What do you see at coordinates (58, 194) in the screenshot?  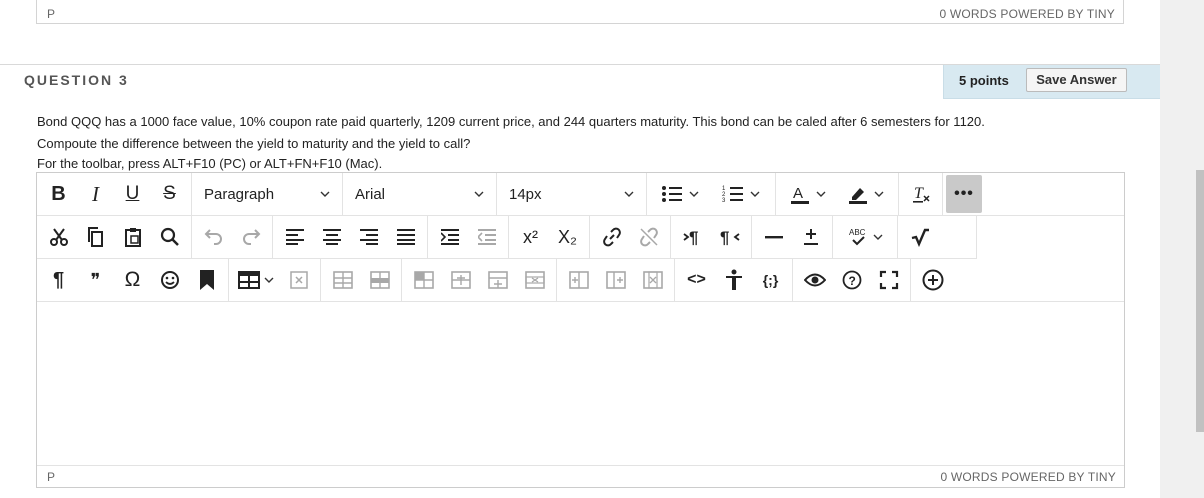 I see `bold-button: B` at bounding box center [58, 194].